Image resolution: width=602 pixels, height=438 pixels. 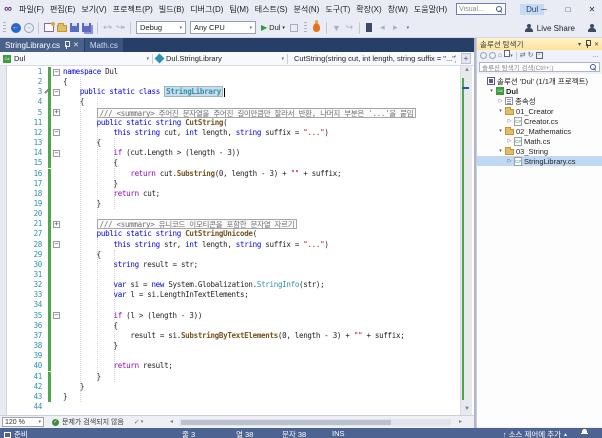 What do you see at coordinates (539, 91) in the screenshot?
I see `tree-item: ▾ C# Dul` at bounding box center [539, 91].